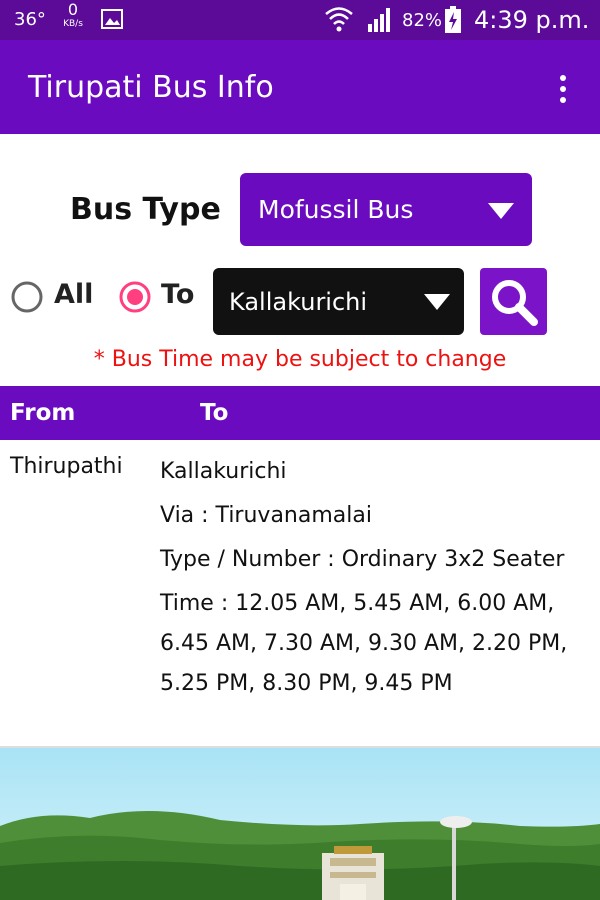 The height and width of the screenshot is (900, 600). Describe the element at coordinates (300, 413) in the screenshot. I see `table-header: From To` at that location.